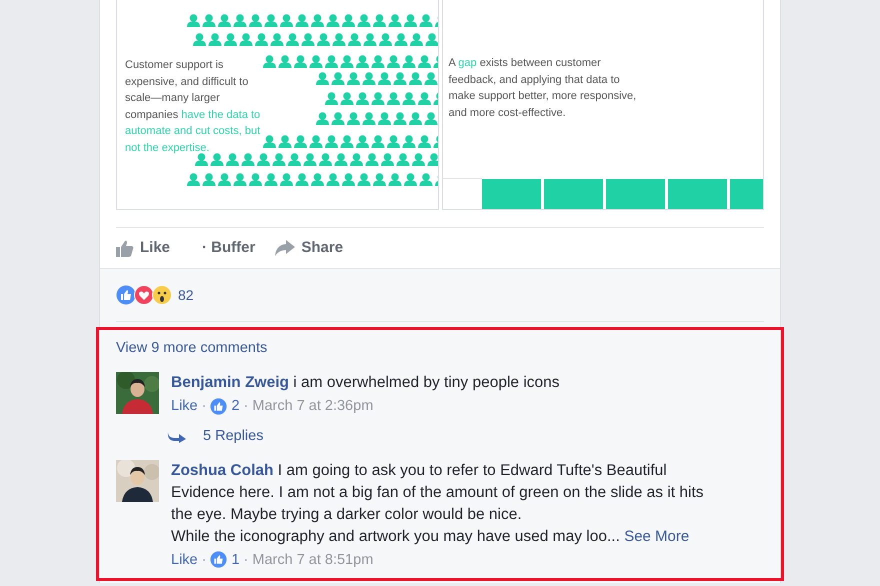 The image size is (880, 586). I want to click on slide-text: A gap exists between customer feedback, and applying that data to make support better, more responsive, and more cost-effective., so click(543, 88).